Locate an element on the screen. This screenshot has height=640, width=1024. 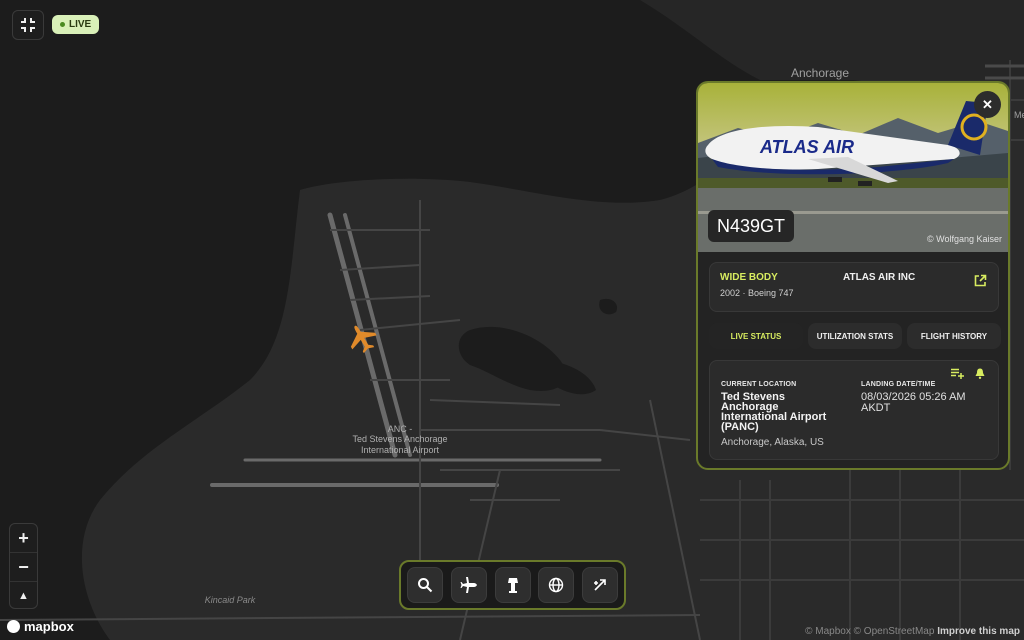
minus-icon: − is located at coordinates (23, 566).